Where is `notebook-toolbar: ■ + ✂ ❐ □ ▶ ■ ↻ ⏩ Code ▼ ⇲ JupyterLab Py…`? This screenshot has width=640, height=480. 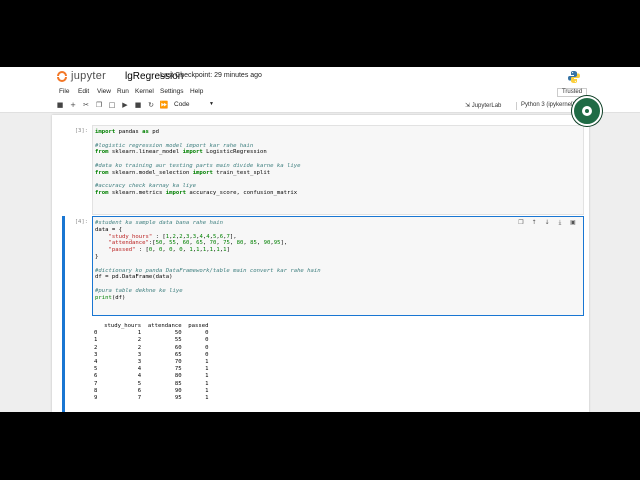
notebook-toolbar: ■ + ✂ ❐ □ ▶ ■ ↻ ⏩ Code ▼ ⇲ JupyterLab Py… is located at coordinates (320, 106).